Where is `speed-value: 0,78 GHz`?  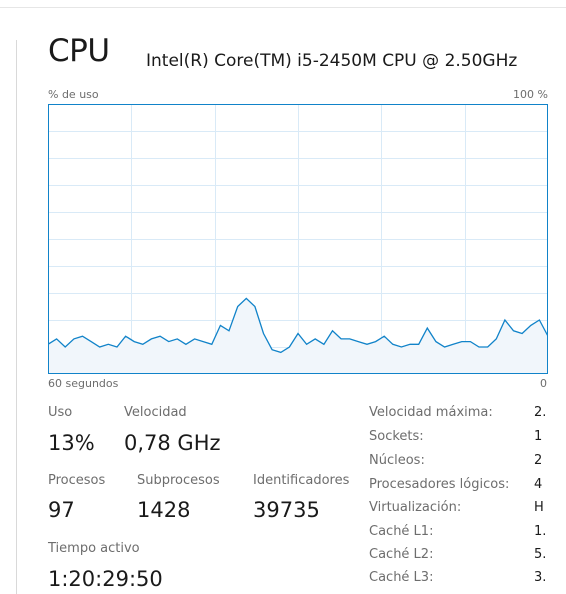 speed-value: 0,78 GHz is located at coordinates (172, 443).